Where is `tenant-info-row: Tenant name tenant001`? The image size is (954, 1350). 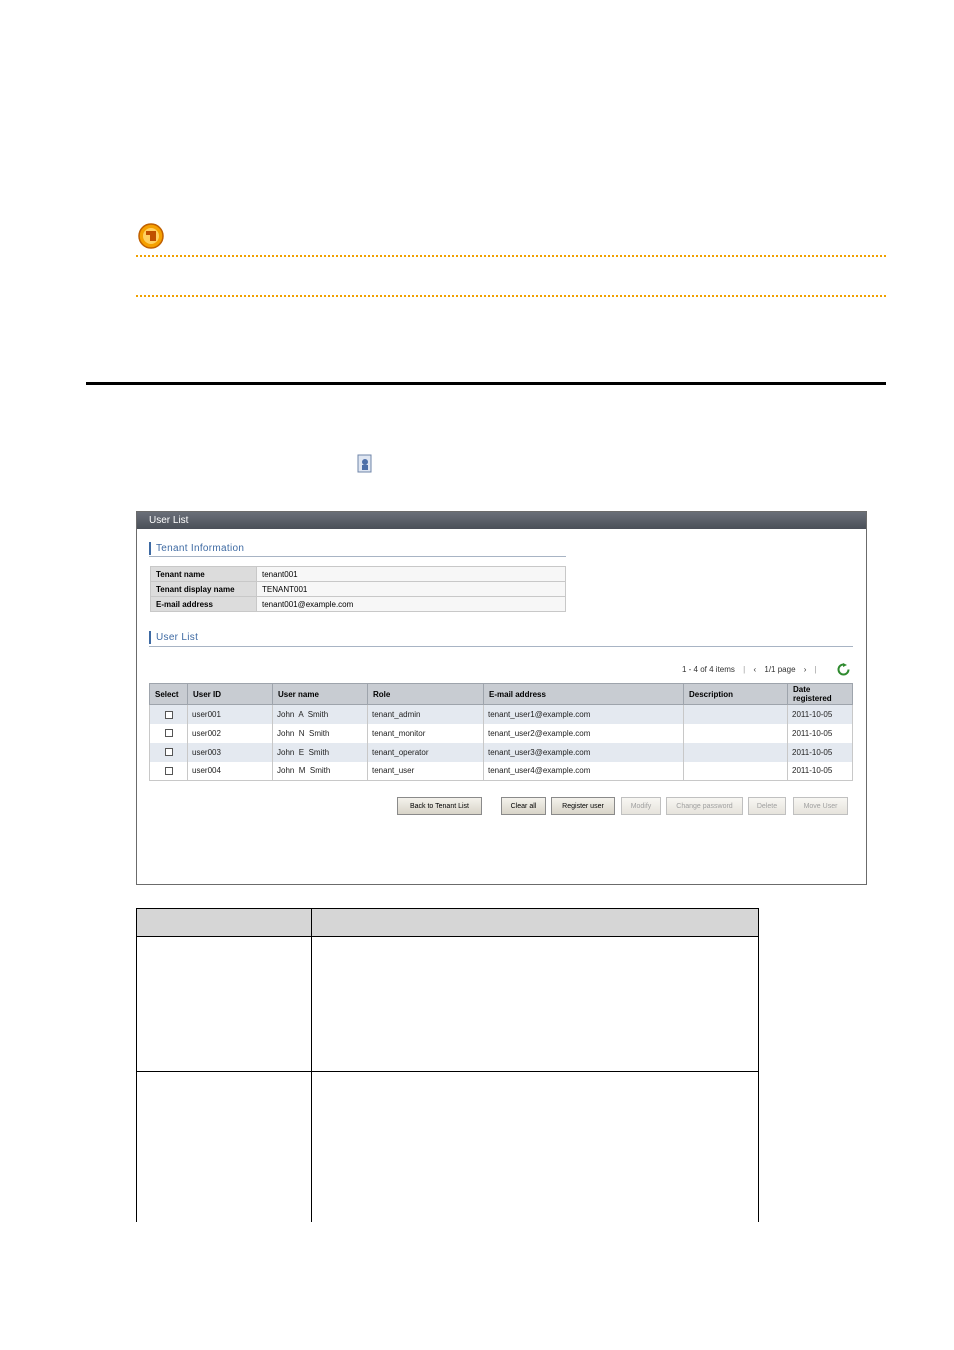 tenant-info-row: Tenant name tenant001 is located at coordinates (358, 574).